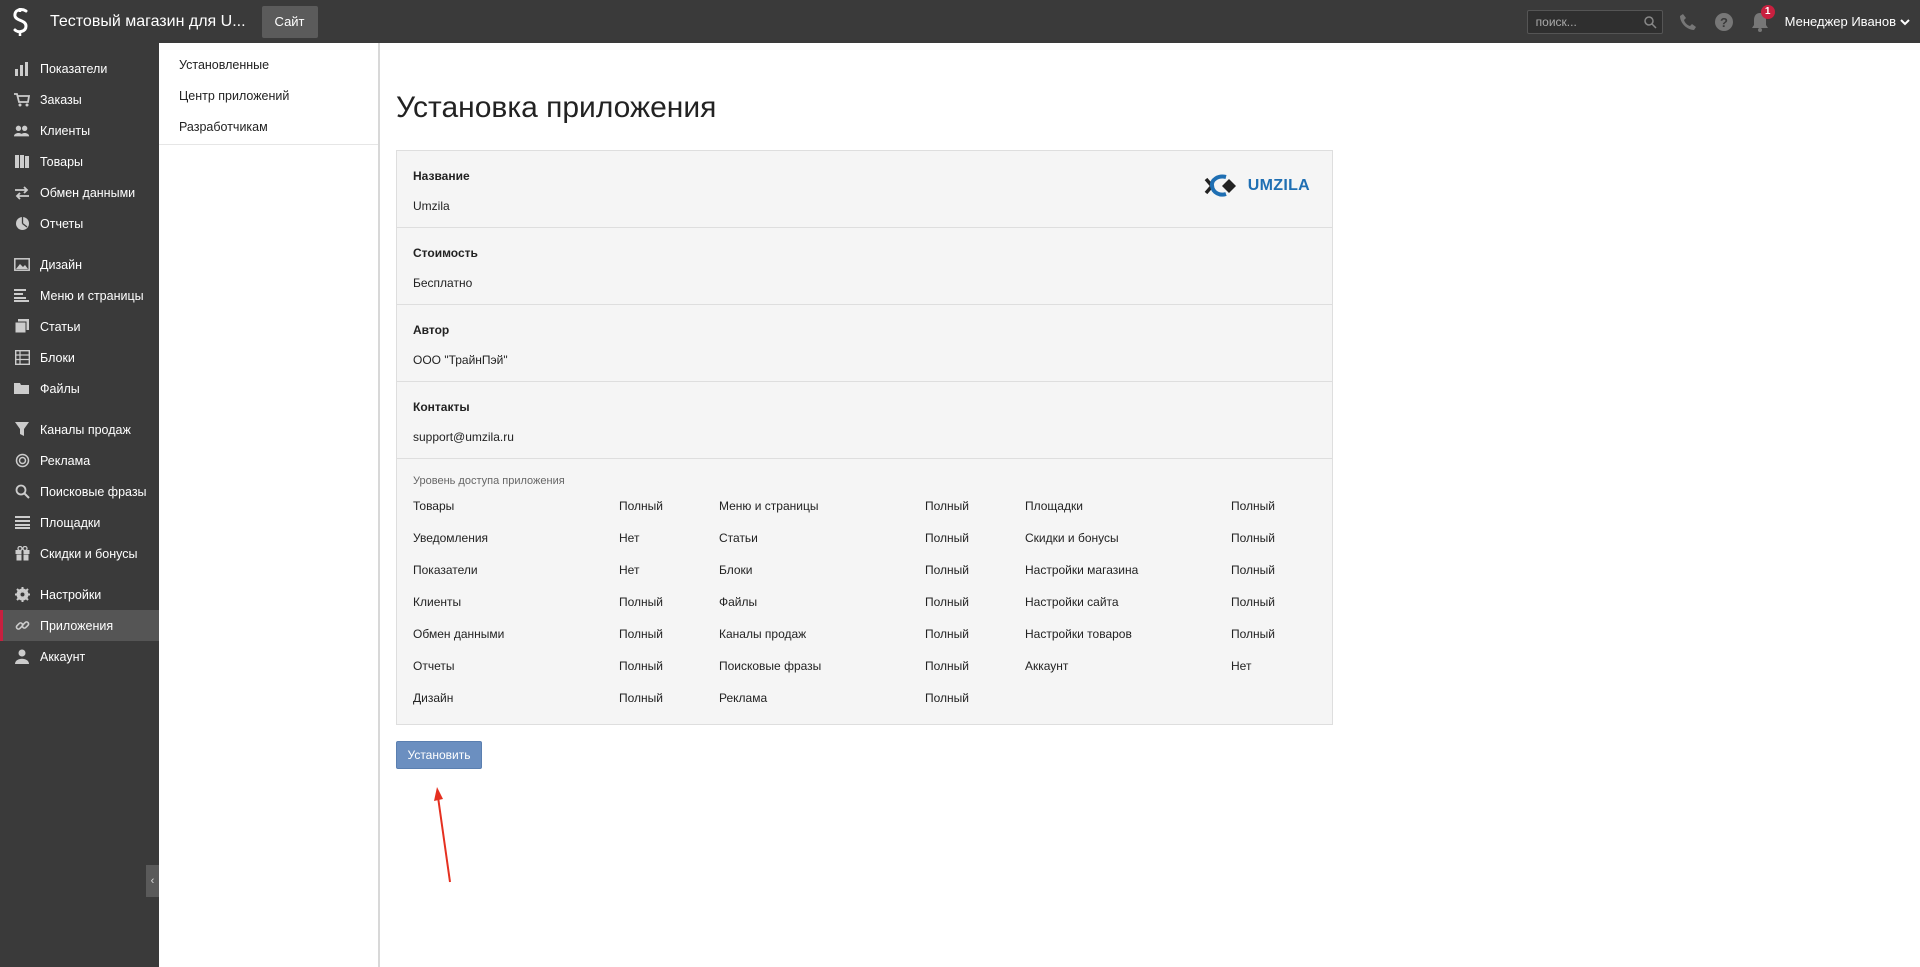 This screenshot has height=967, width=1920. Describe the element at coordinates (1082, 570) in the screenshot. I see `access-permission-name: Настройки магазина` at that location.